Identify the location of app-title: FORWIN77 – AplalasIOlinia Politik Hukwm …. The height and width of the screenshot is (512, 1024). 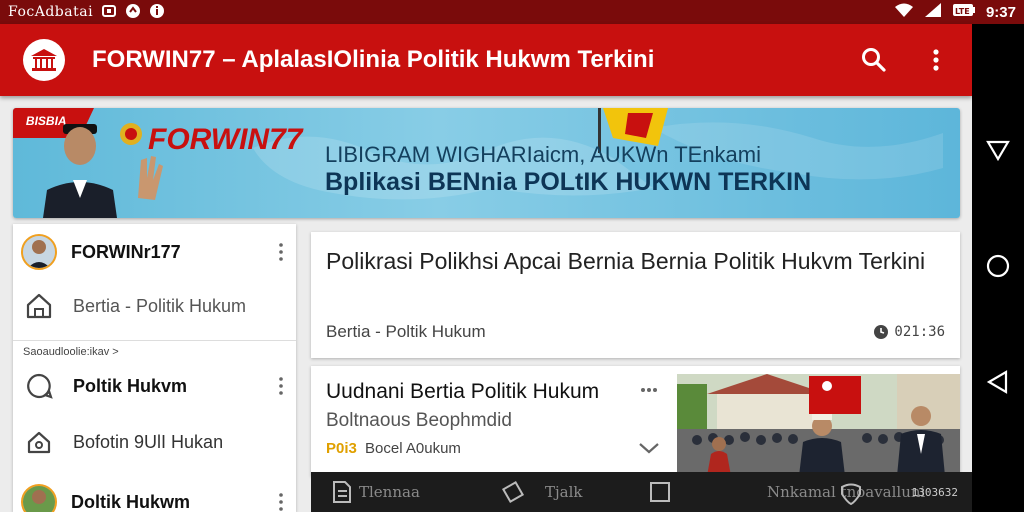
(373, 59).